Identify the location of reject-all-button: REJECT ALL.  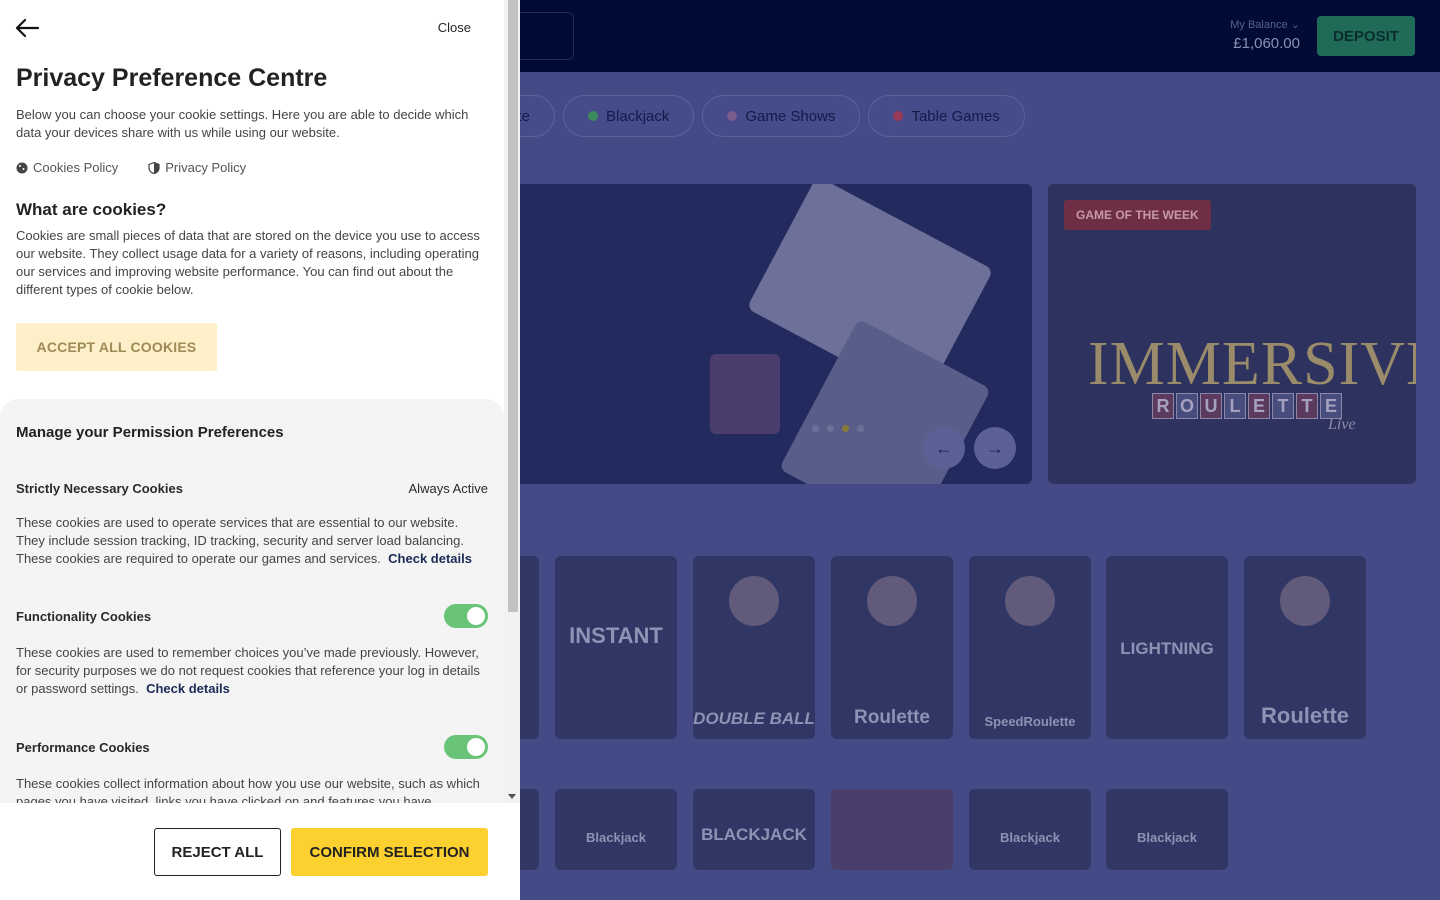
(217, 852).